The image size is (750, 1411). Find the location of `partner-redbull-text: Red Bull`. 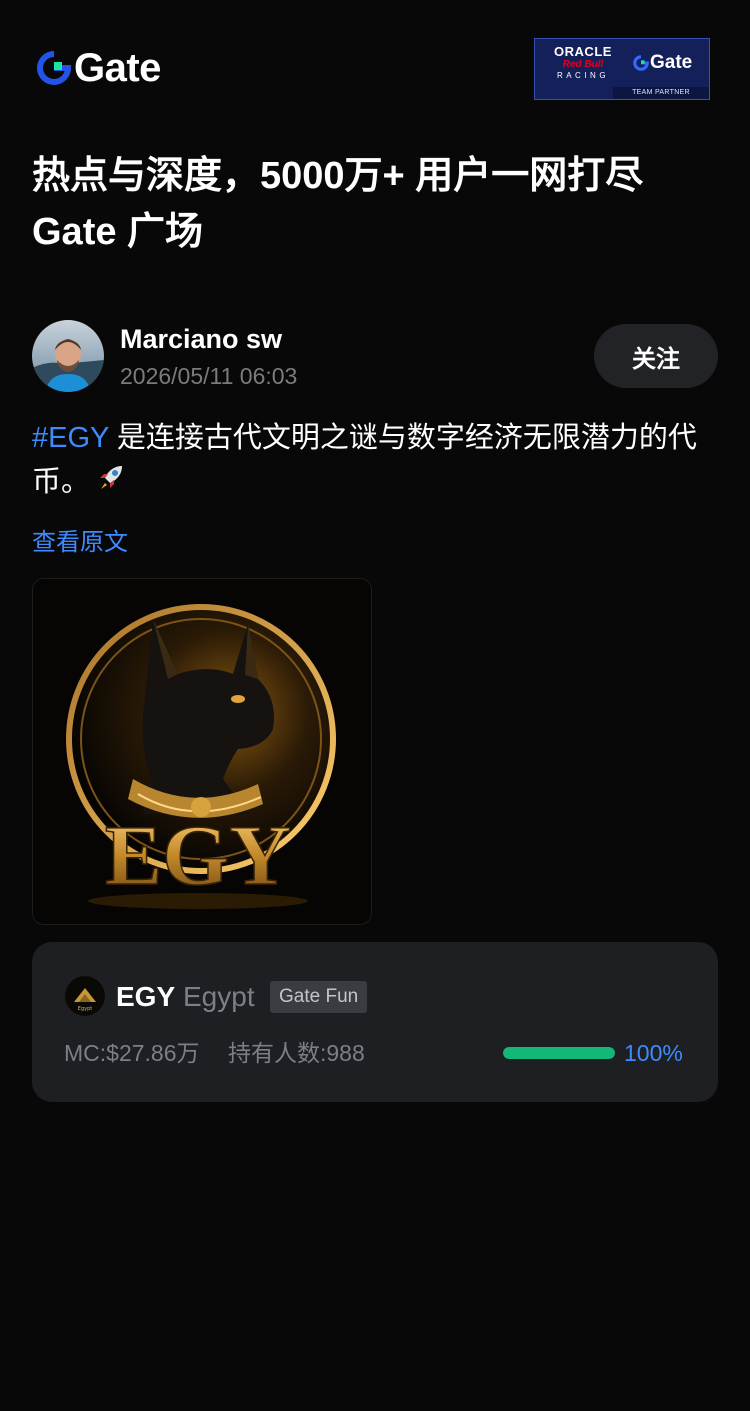

partner-redbull-text: Red Bull is located at coordinates (583, 64).